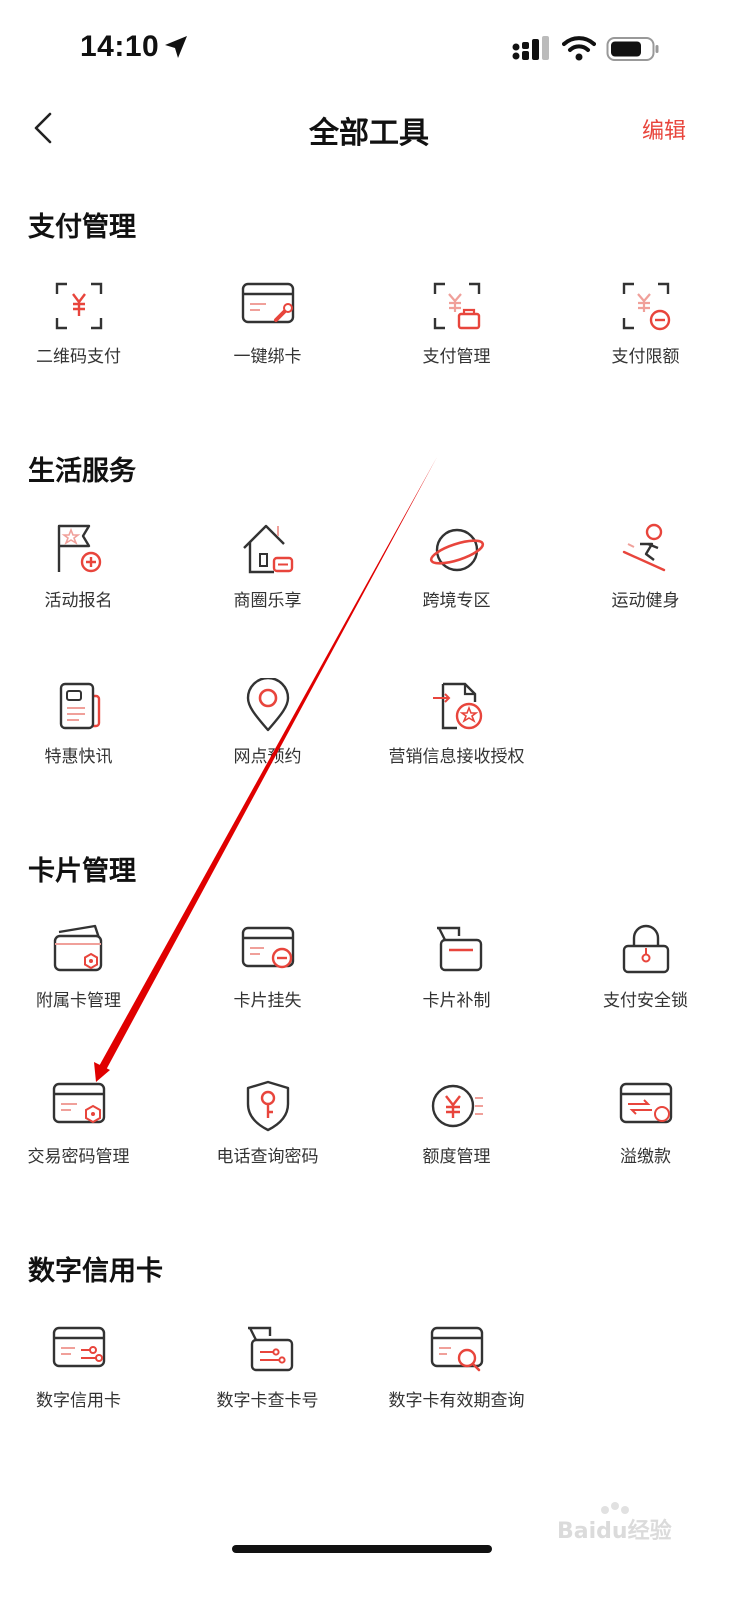  What do you see at coordinates (79, 1347) in the screenshot?
I see `digital-card-icon` at bounding box center [79, 1347].